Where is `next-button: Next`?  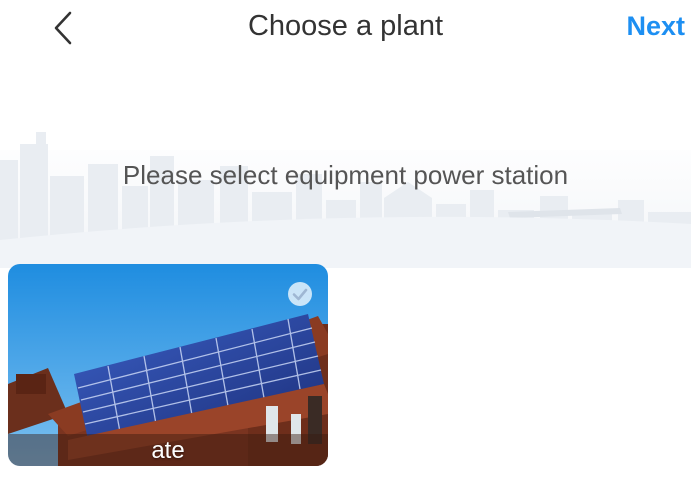 next-button: Next is located at coordinates (655, 26).